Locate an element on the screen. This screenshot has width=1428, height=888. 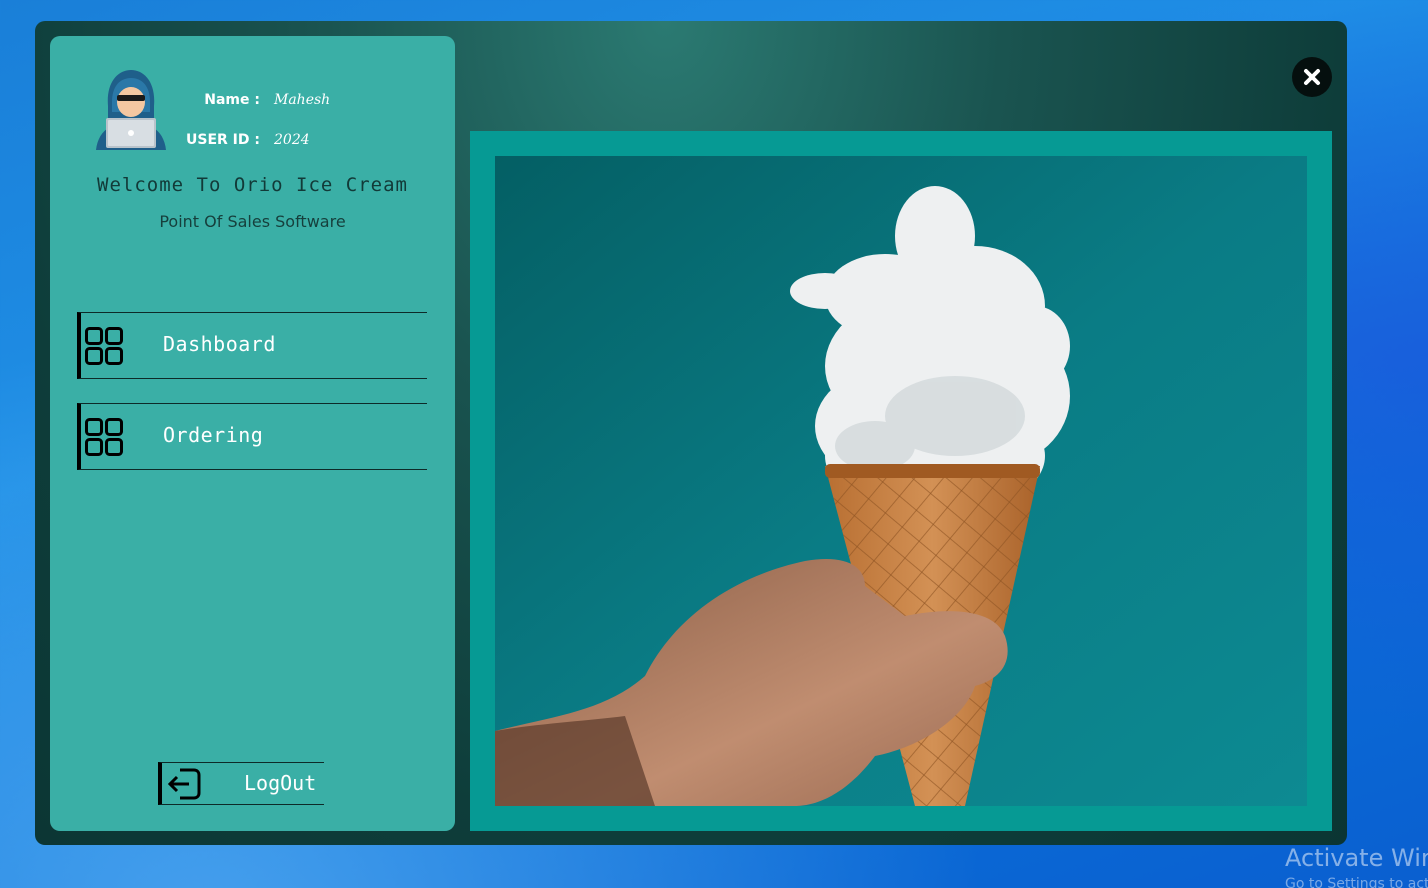
name-label: Name : is located at coordinates (232, 100).